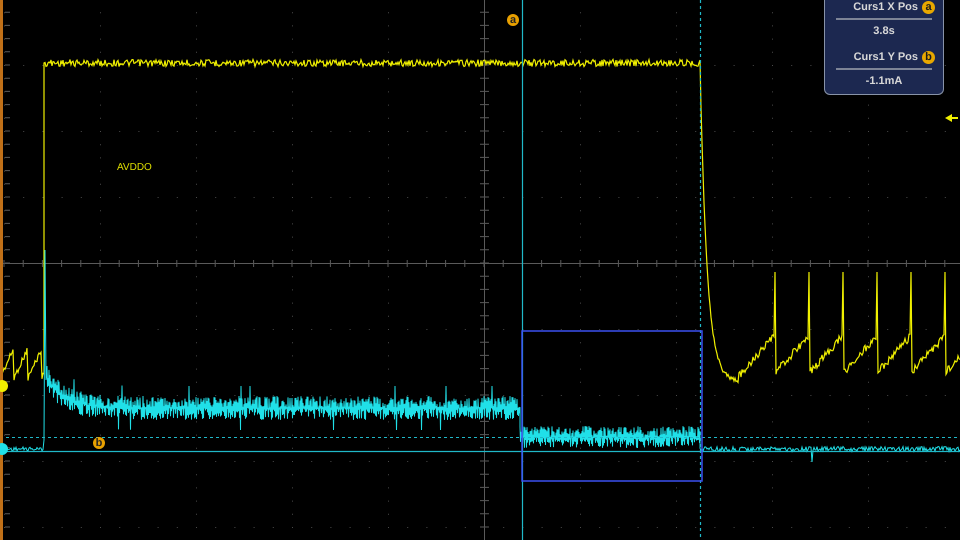 This screenshot has width=960, height=540. I want to click on readout-label: Curs1 X Pos, so click(885, 7).